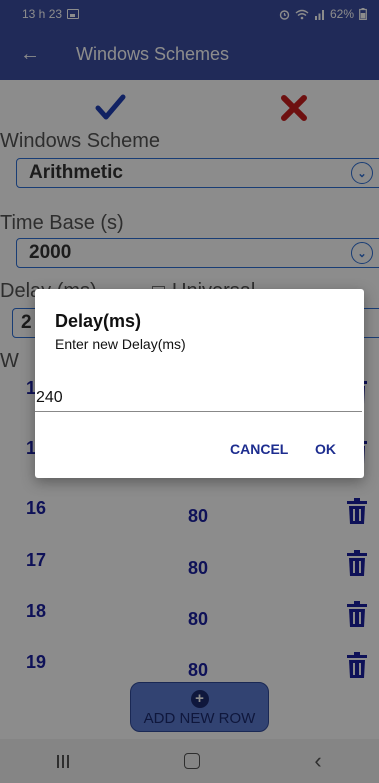 The image size is (379, 783). What do you see at coordinates (259, 449) in the screenshot?
I see `cancel-button: CANCEL` at bounding box center [259, 449].